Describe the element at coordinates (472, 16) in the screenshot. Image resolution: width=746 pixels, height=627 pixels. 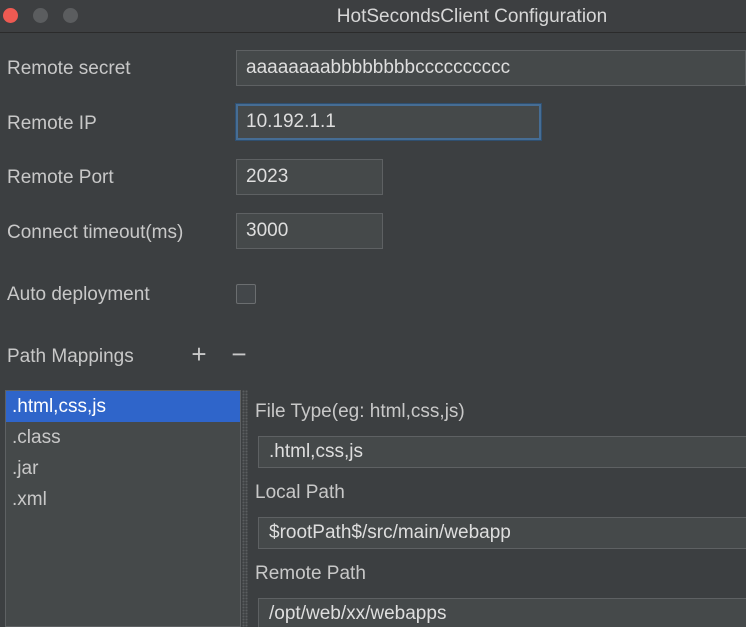
I see `window-title: HotSecondsClient Configuration` at that location.